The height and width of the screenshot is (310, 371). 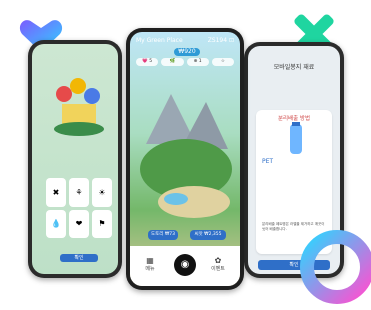 I want to click on app-meta: ZS194 ⊡, so click(x=220, y=40).